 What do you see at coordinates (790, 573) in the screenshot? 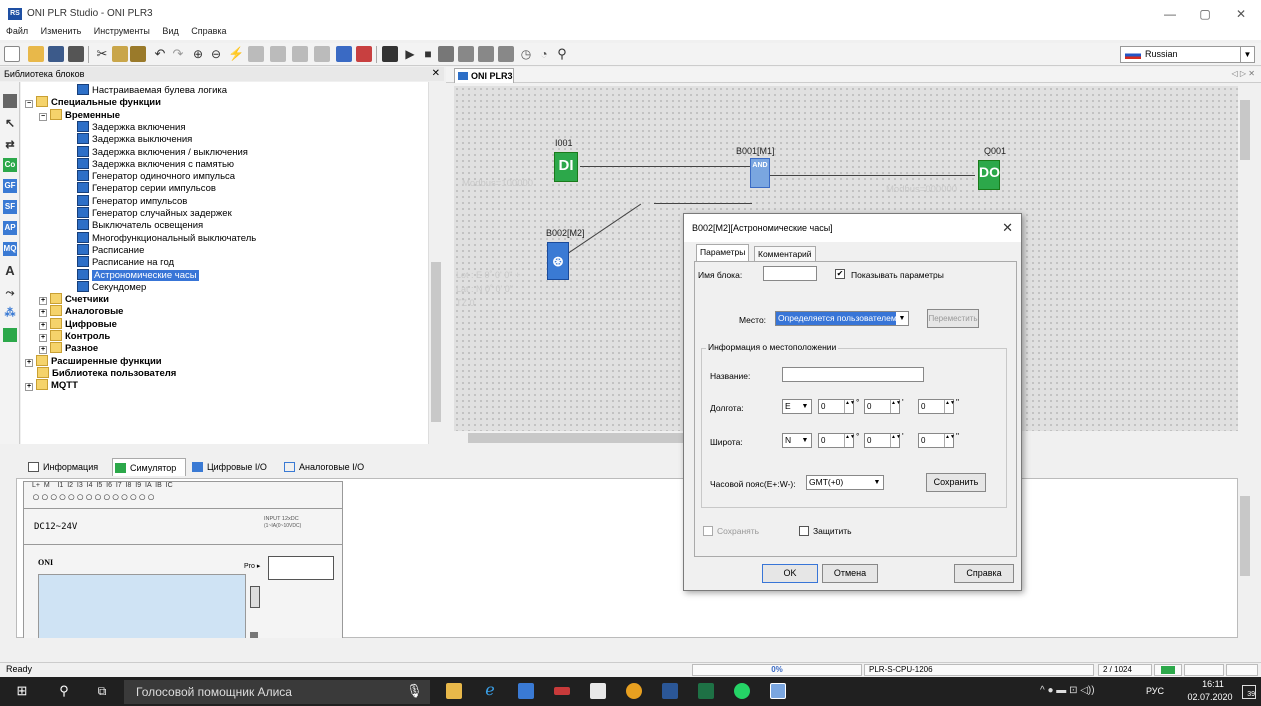
I see `ok-button: OK` at bounding box center [790, 573].